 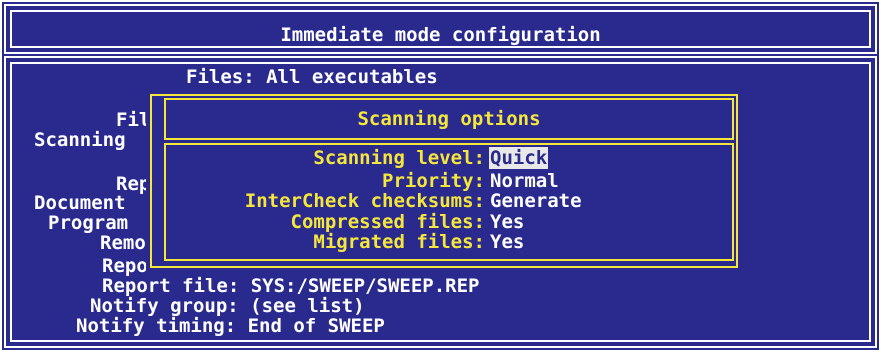 I want to click on compressed-files-label: Compressed files:, so click(x=387, y=222).